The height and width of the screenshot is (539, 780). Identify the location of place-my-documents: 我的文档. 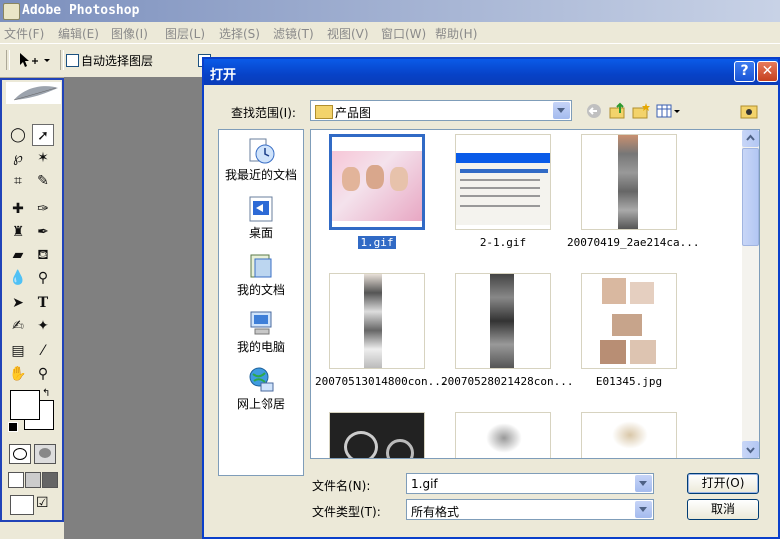
(261, 274).